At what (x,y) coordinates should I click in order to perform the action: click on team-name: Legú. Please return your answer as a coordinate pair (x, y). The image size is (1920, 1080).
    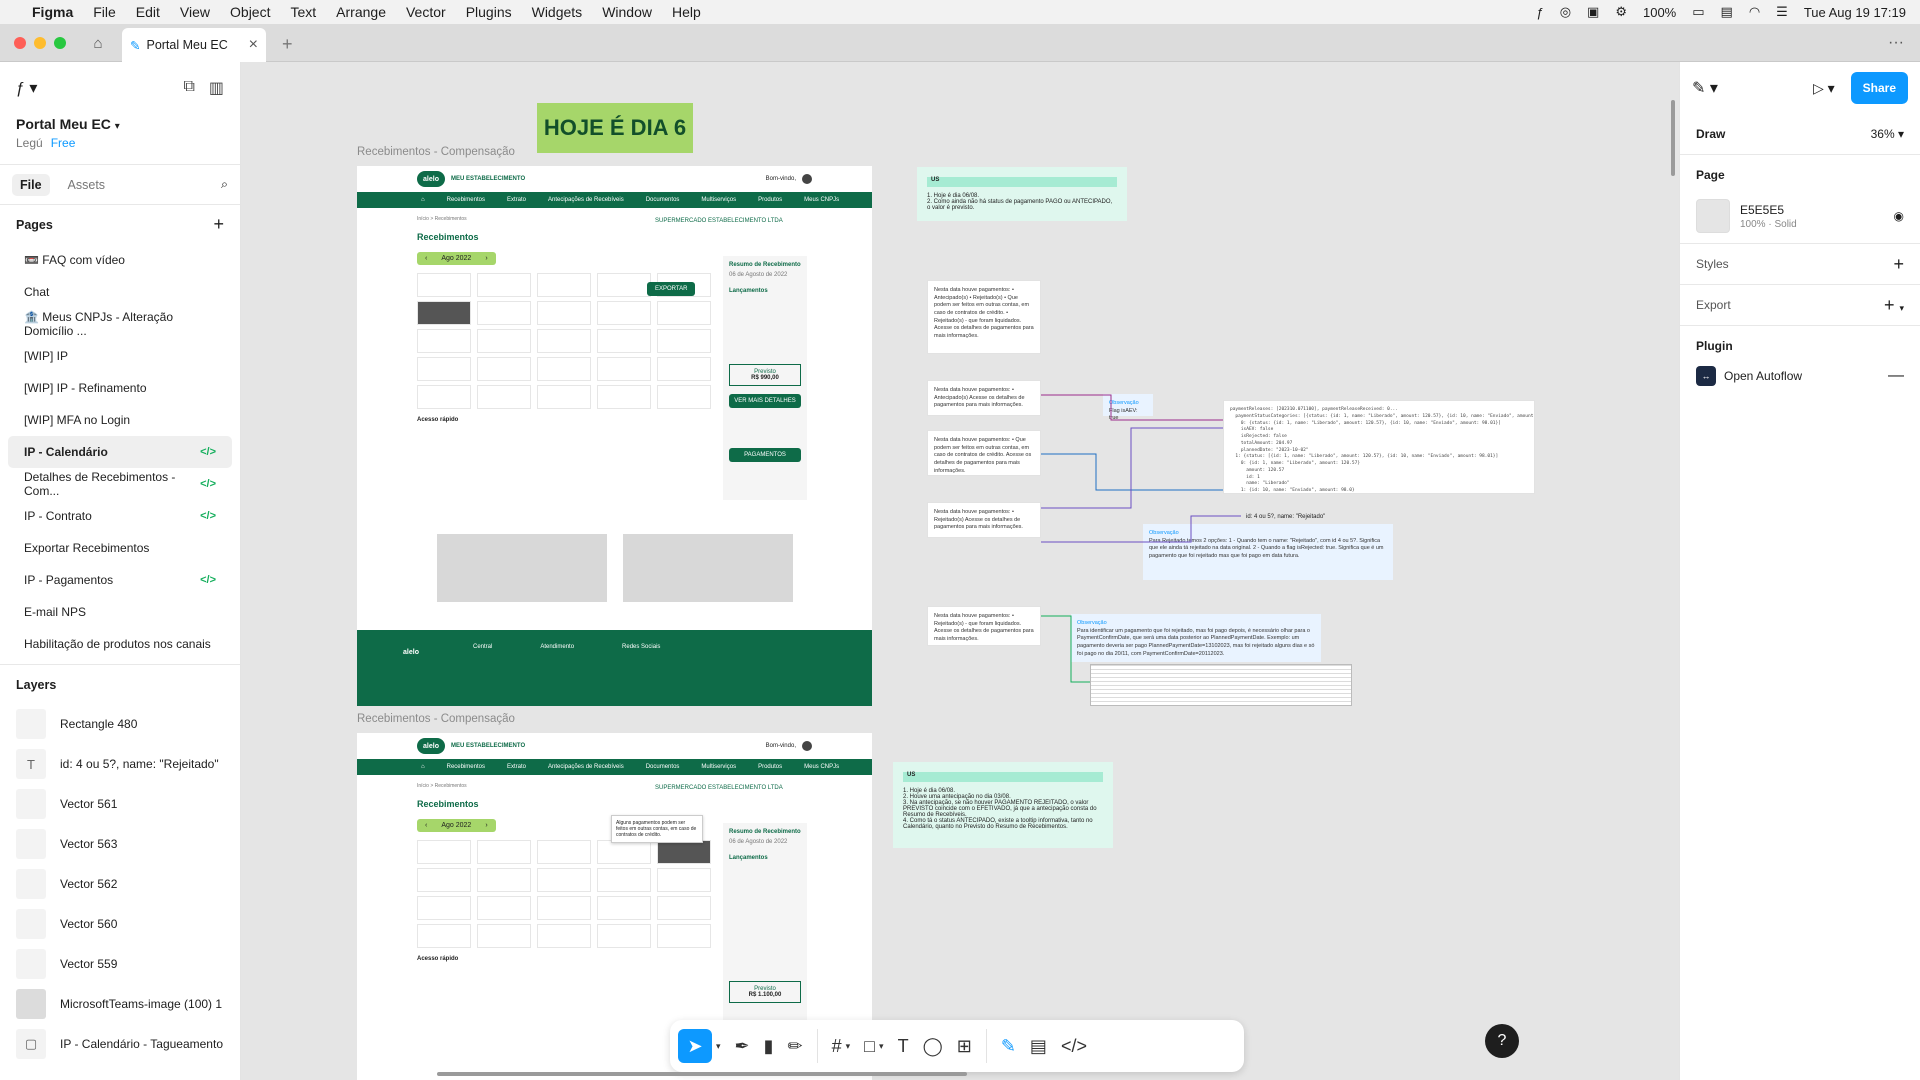
    Looking at the image, I should click on (29, 143).